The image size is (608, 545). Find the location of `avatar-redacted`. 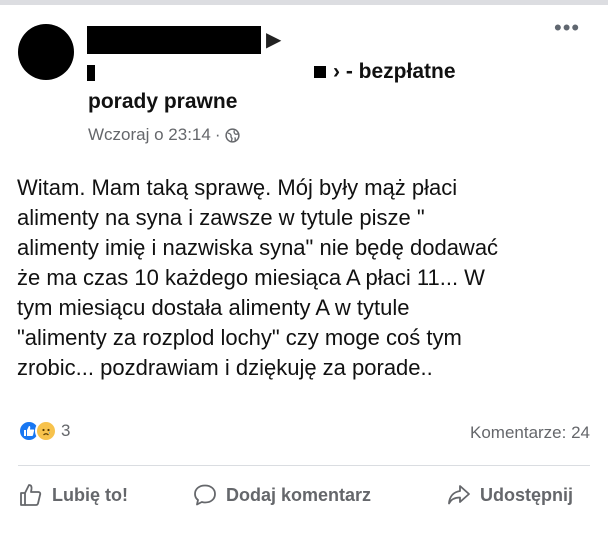

avatar-redacted is located at coordinates (46, 52).